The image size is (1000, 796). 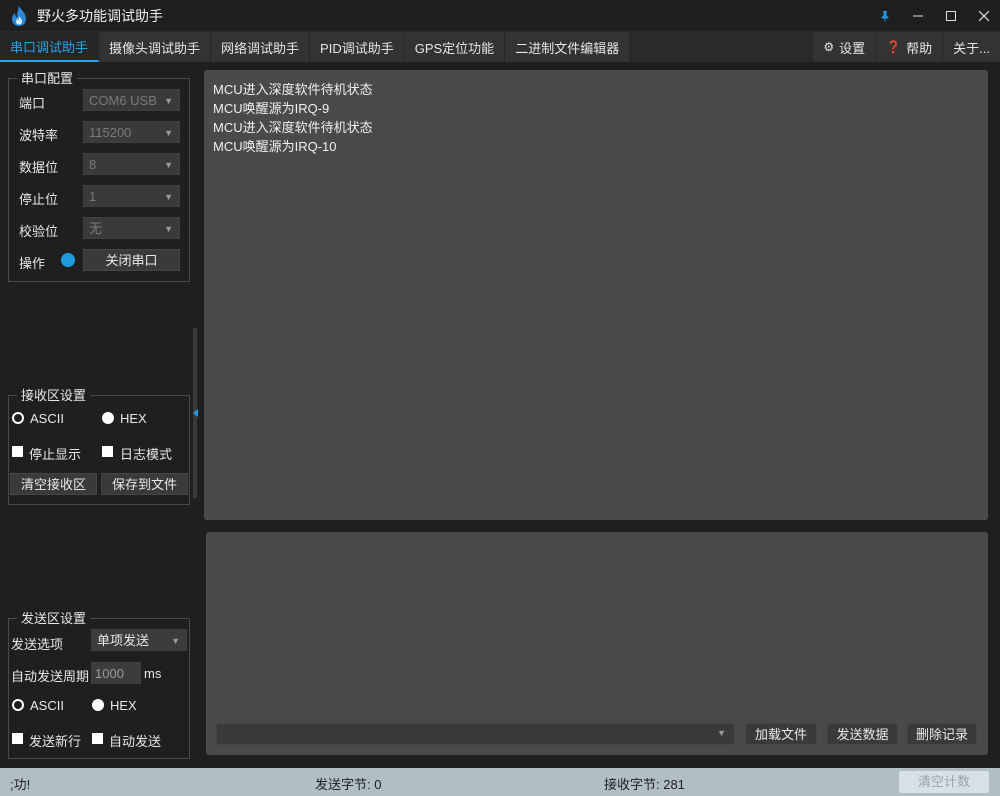 I want to click on minimize-icon, so click(x=917, y=16).